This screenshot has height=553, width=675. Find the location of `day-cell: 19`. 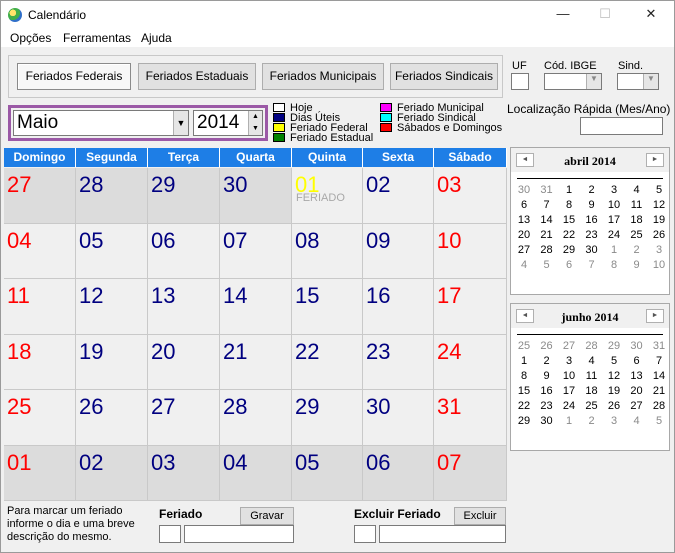

day-cell: 19 is located at coordinates (112, 362).